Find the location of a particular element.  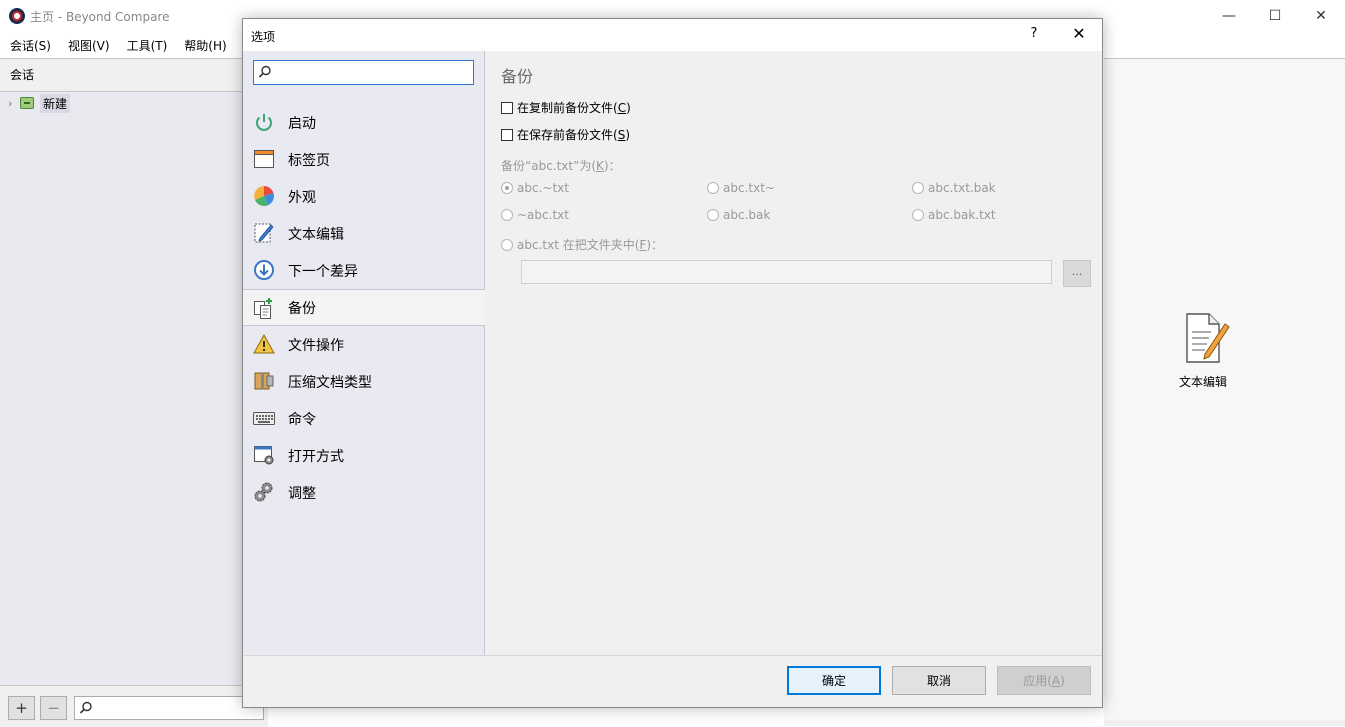

radio-option-backup-folder: abc.txt 在把文件夹中(F)： is located at coordinates (582, 244).